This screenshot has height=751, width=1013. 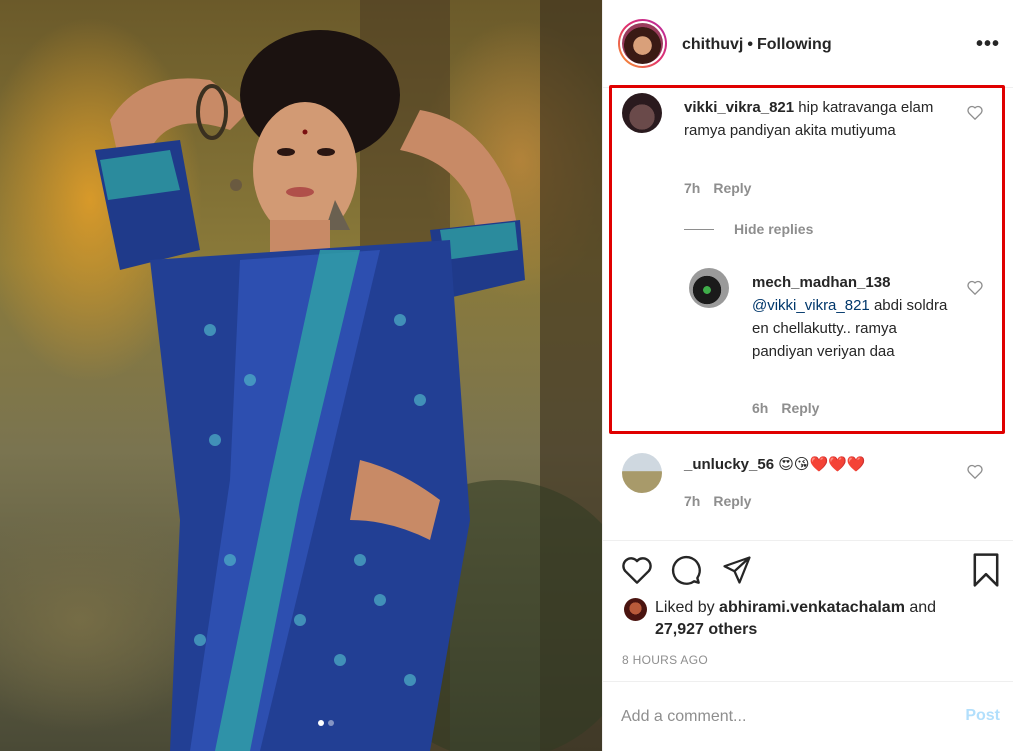 I want to click on post-timestamp: 8 HOURS AGO, so click(x=665, y=660).